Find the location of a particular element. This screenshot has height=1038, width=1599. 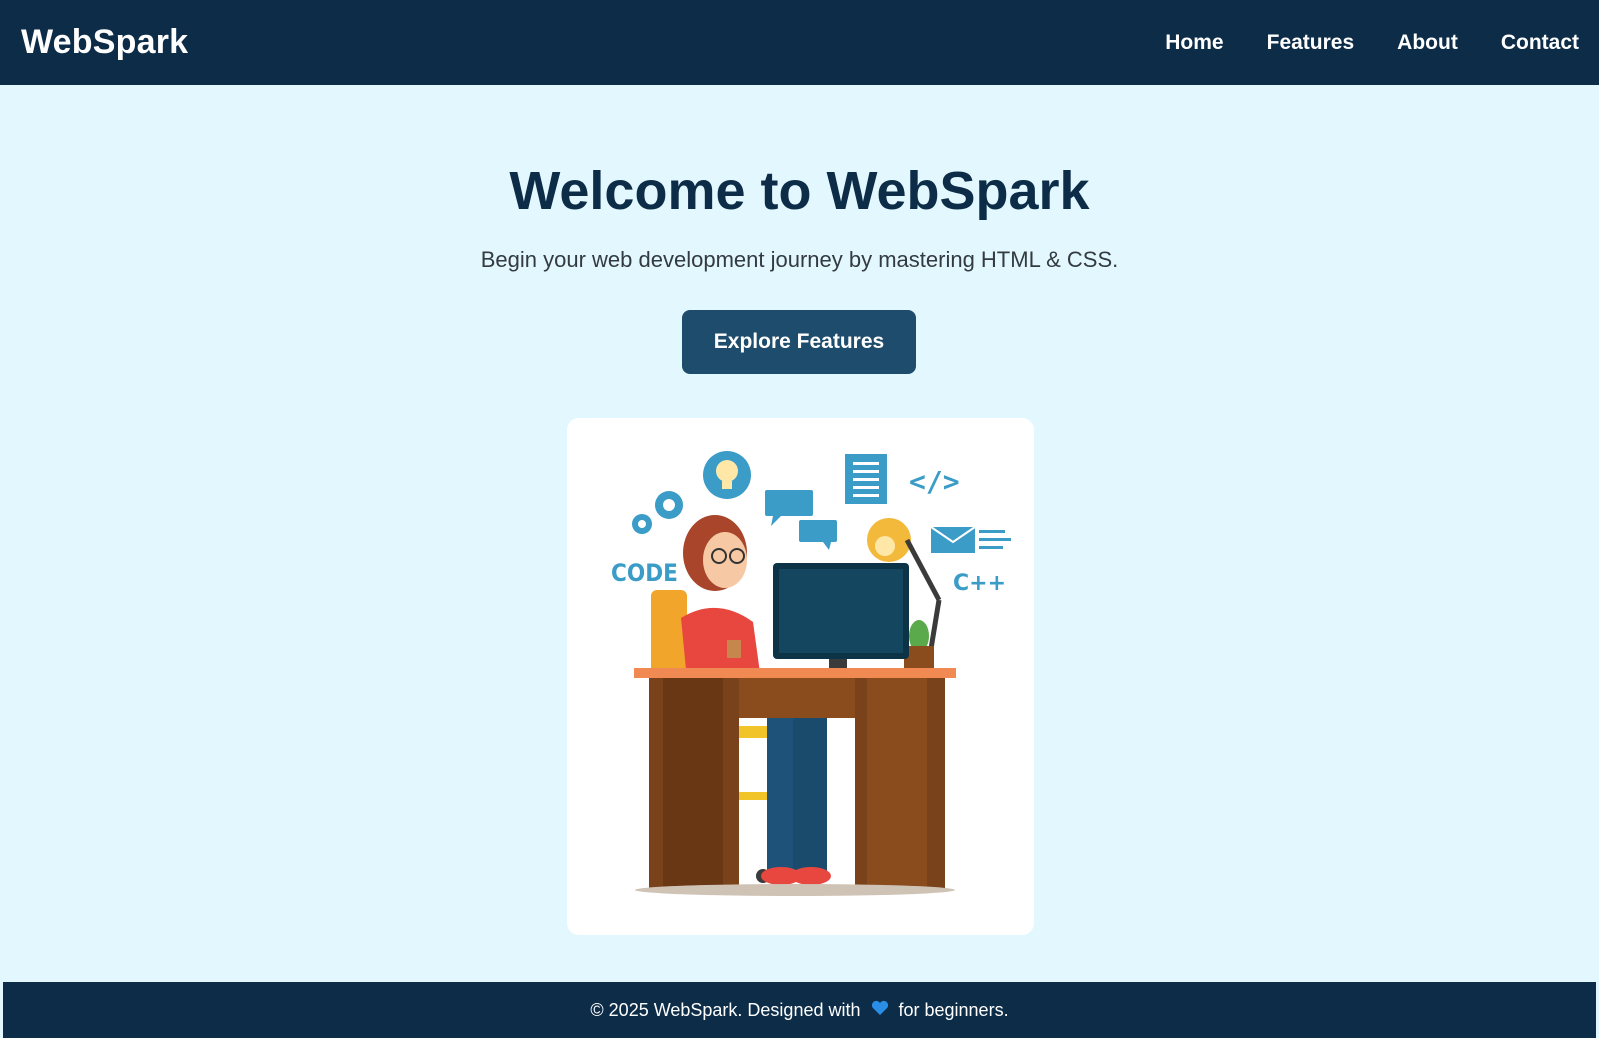

nav-link-home: Home is located at coordinates (1194, 43).